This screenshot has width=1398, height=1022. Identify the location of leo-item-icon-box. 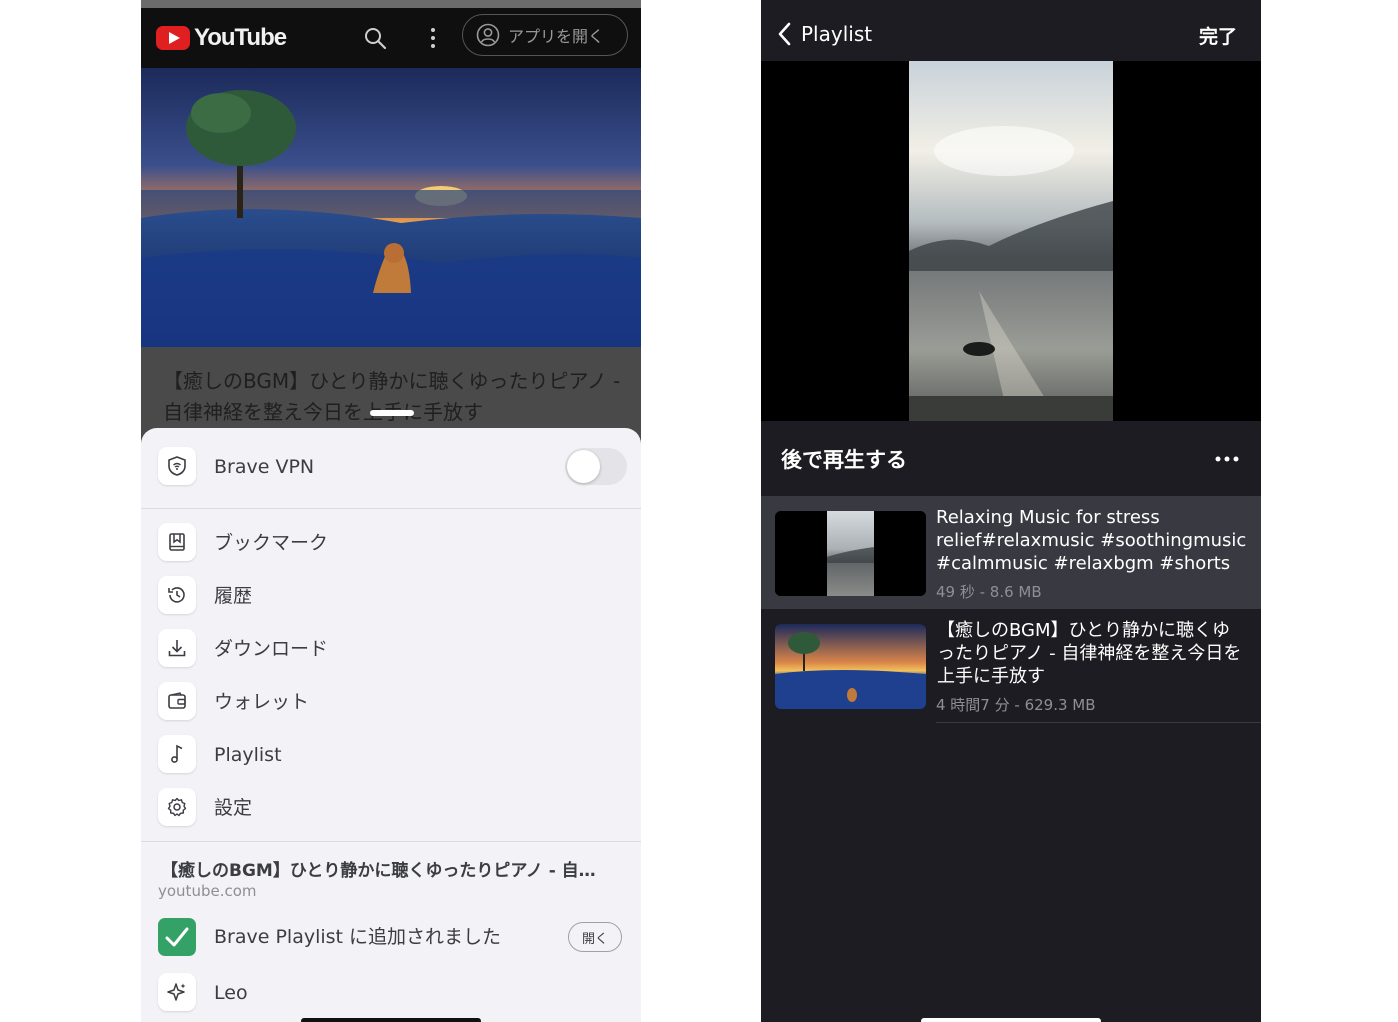
(177, 992).